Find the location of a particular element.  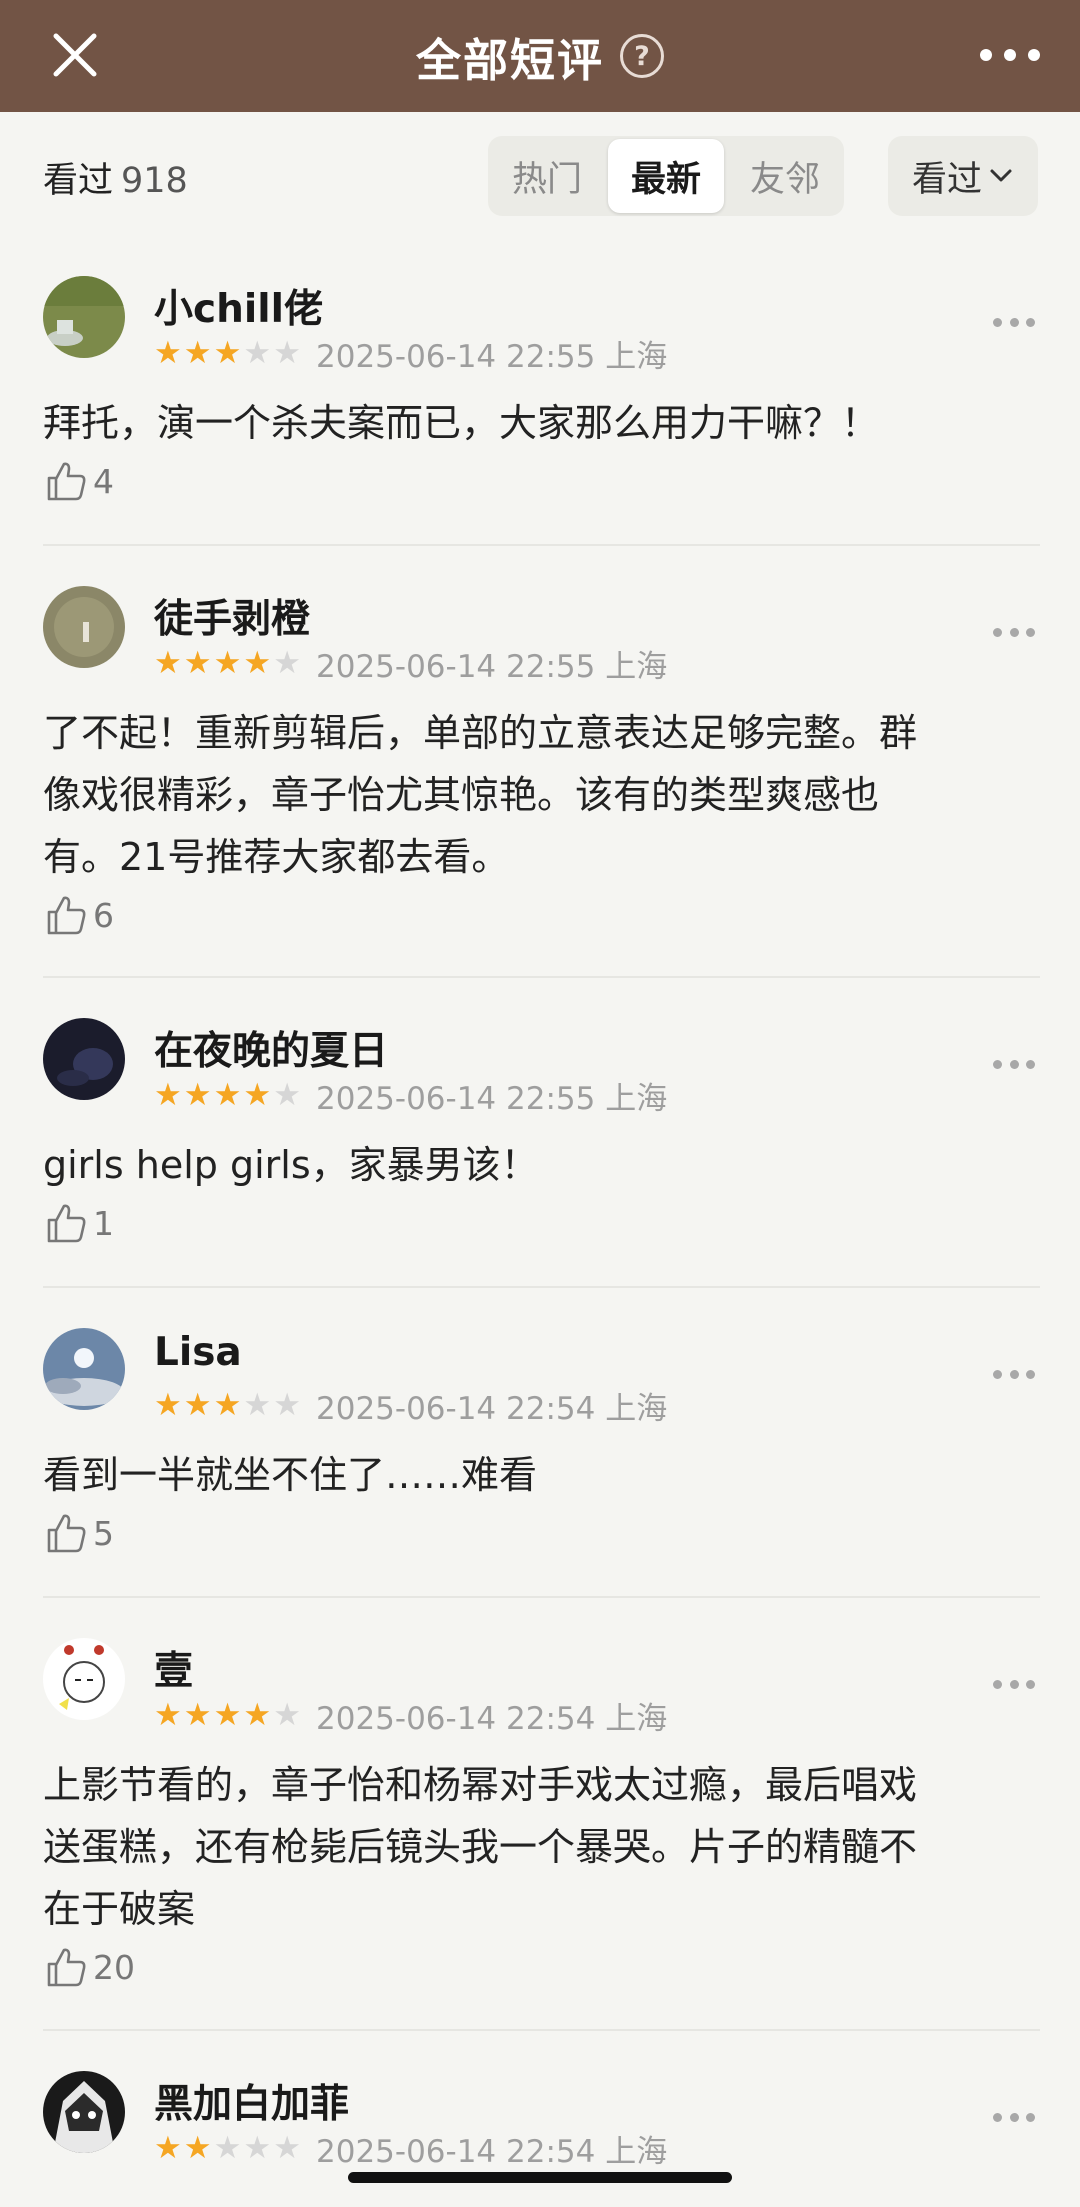

tab-hot: 热门 is located at coordinates (547, 176).